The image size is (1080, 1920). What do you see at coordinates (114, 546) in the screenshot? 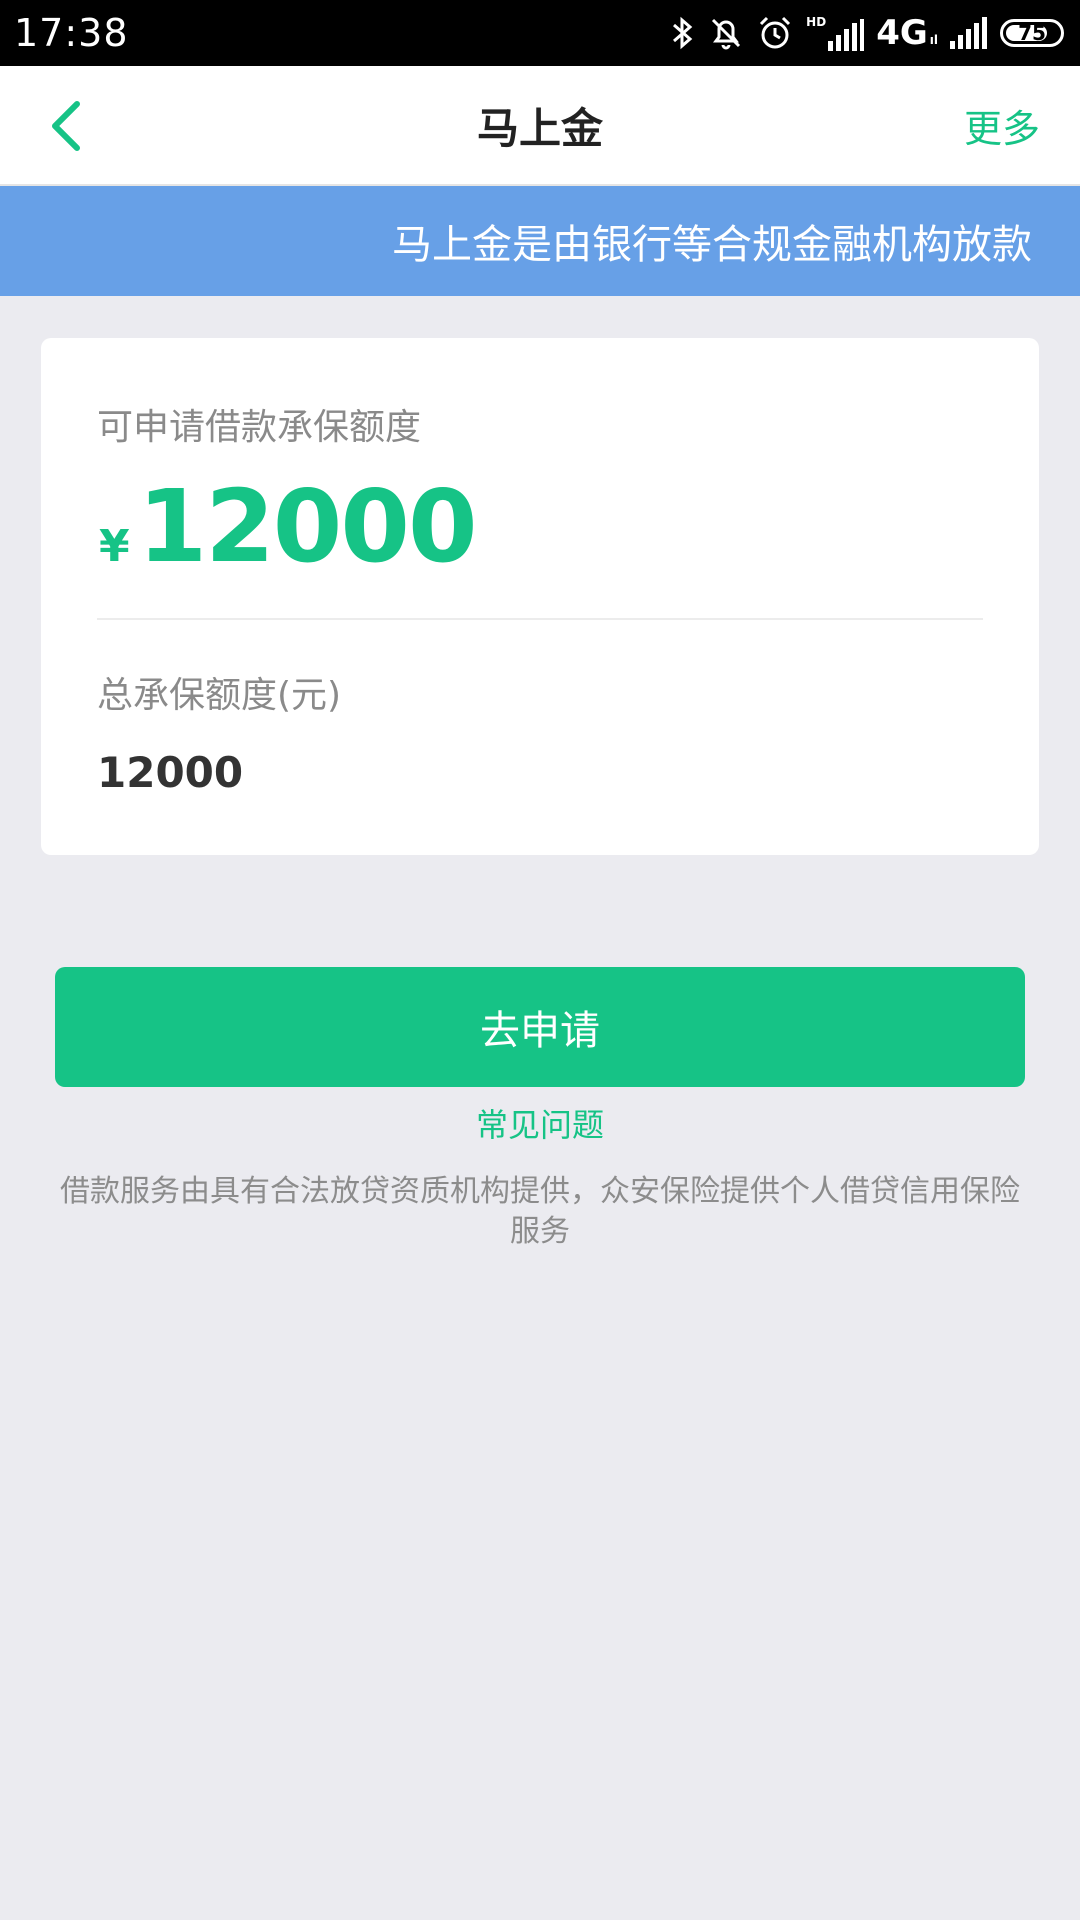
I see `currency-symbol: ¥` at bounding box center [114, 546].